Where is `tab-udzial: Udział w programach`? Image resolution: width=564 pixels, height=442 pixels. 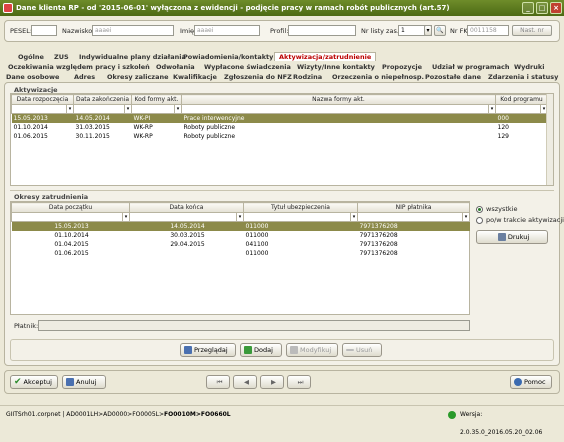 tab-udzial: Udział w programach is located at coordinates (470, 67).